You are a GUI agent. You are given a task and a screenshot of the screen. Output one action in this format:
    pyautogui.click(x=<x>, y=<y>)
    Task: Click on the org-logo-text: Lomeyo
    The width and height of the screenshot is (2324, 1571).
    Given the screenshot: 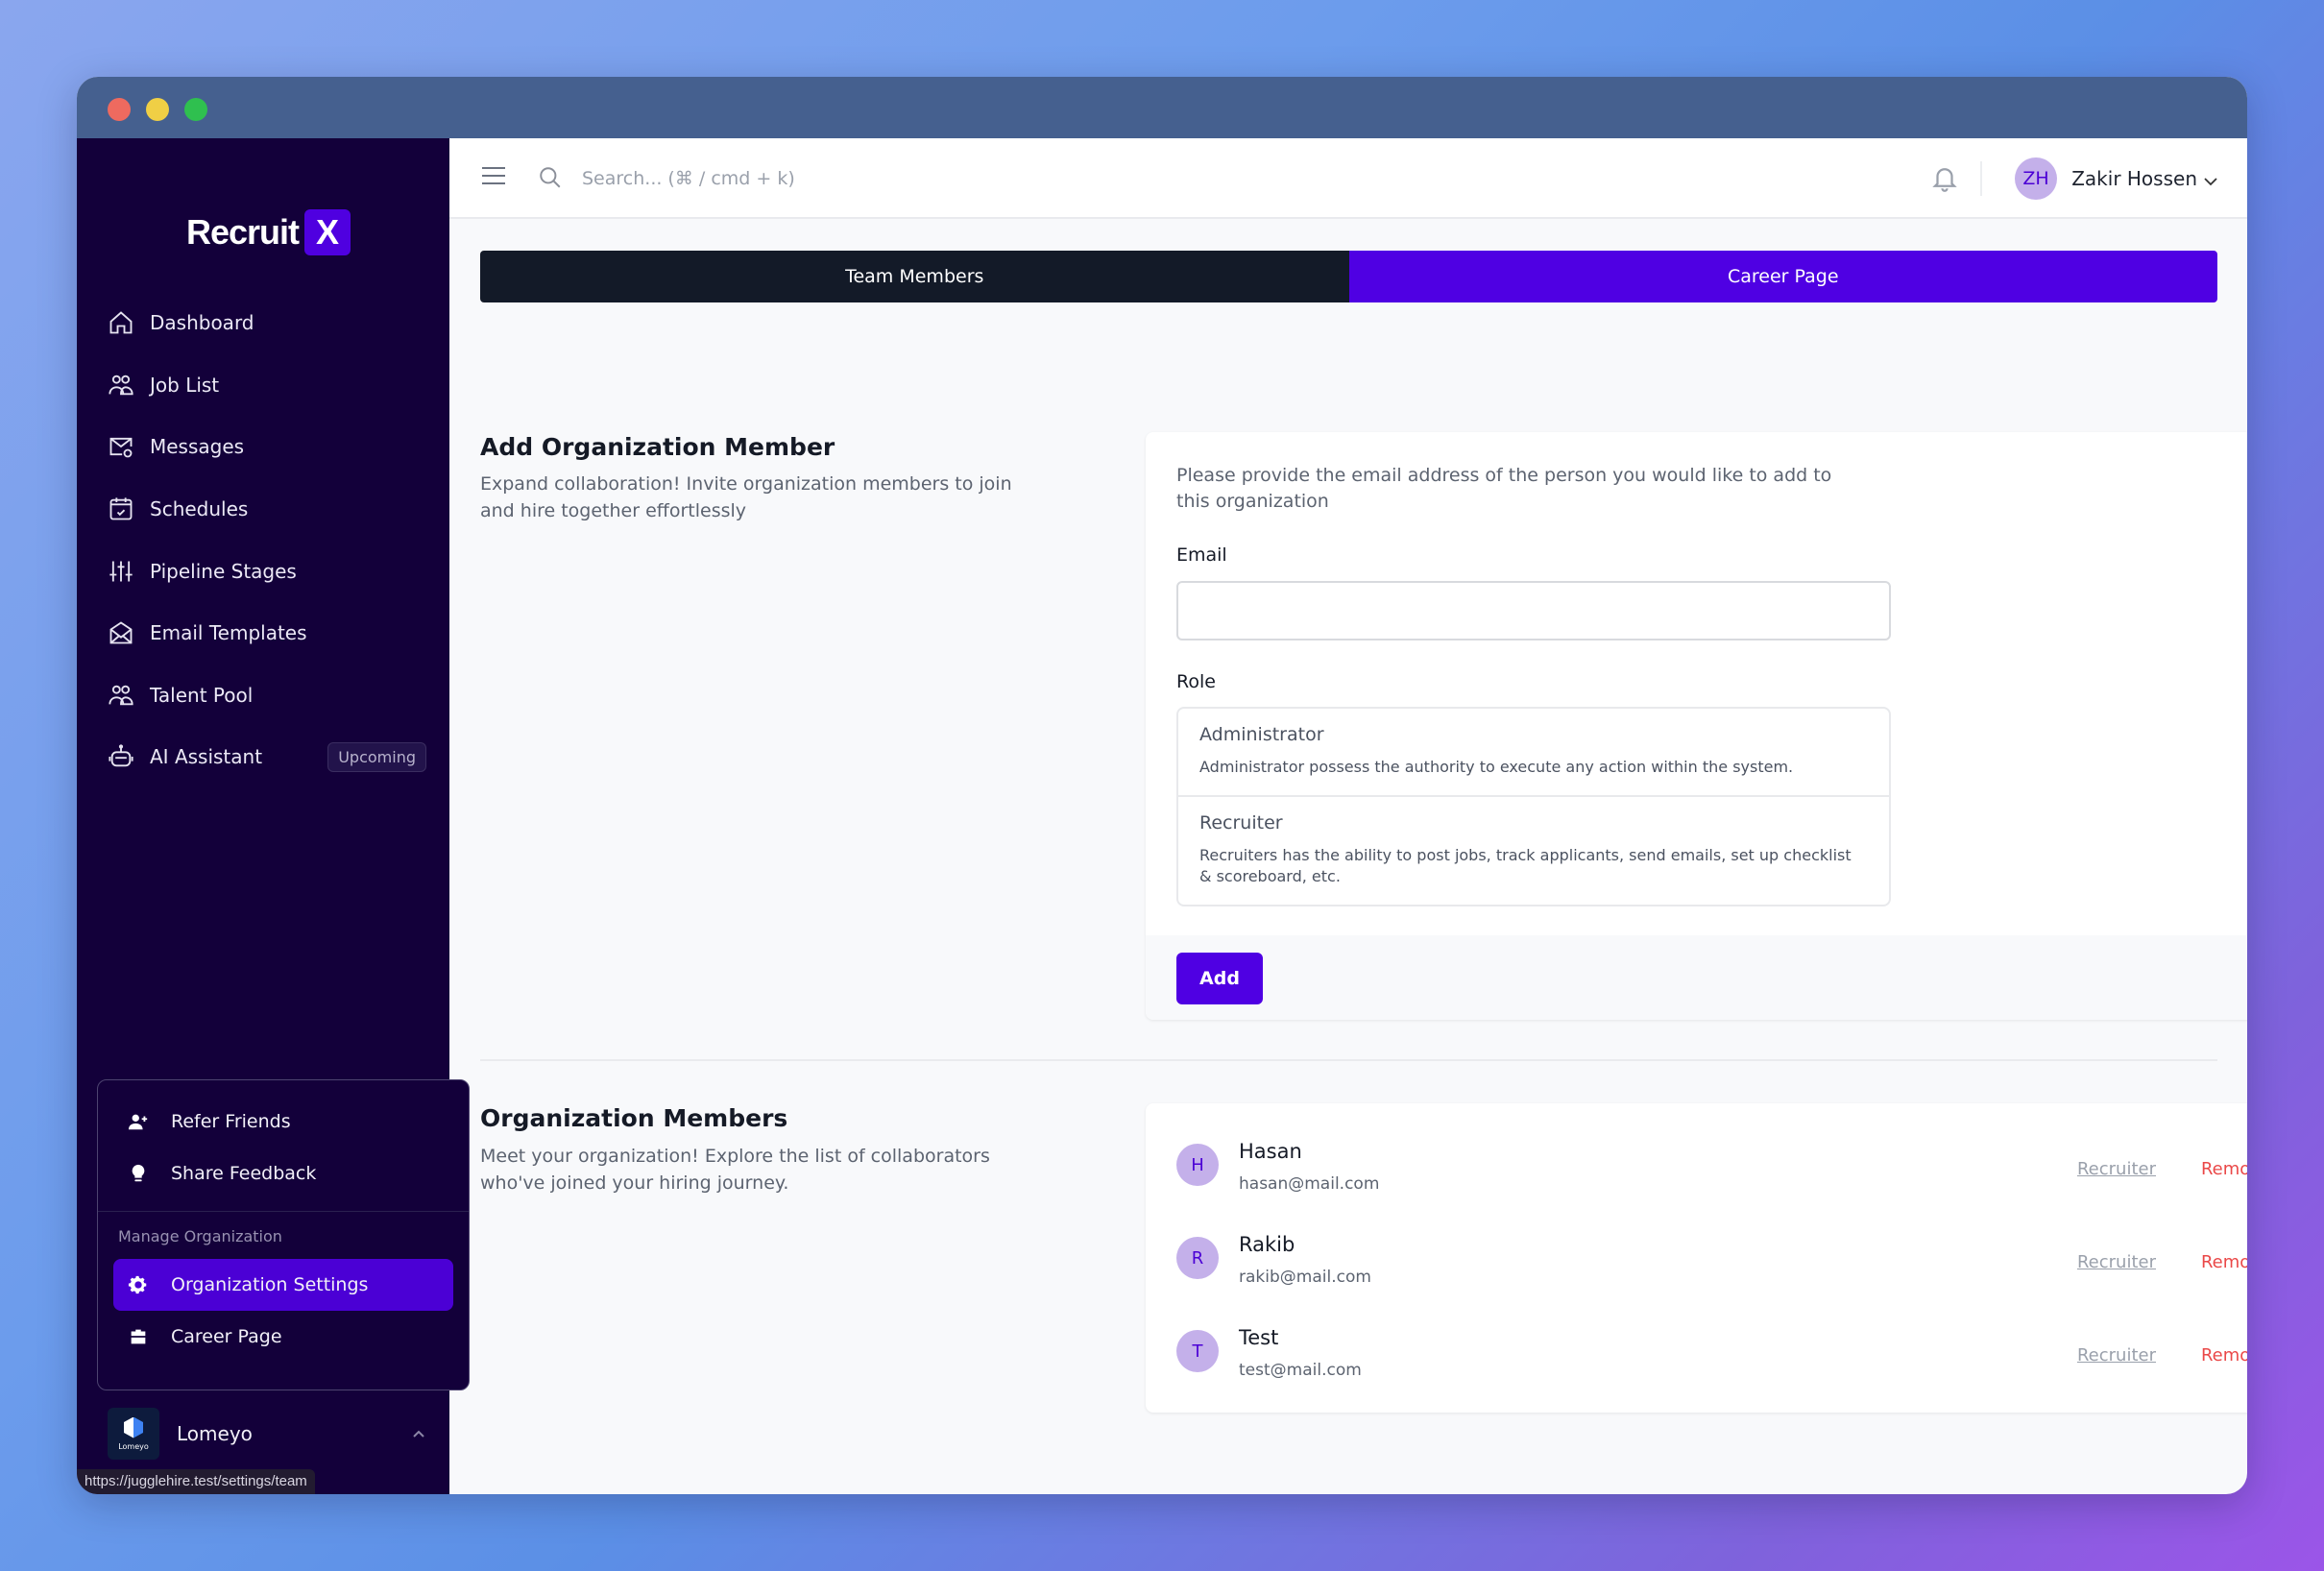 What is the action you would take?
    pyautogui.click(x=133, y=1446)
    